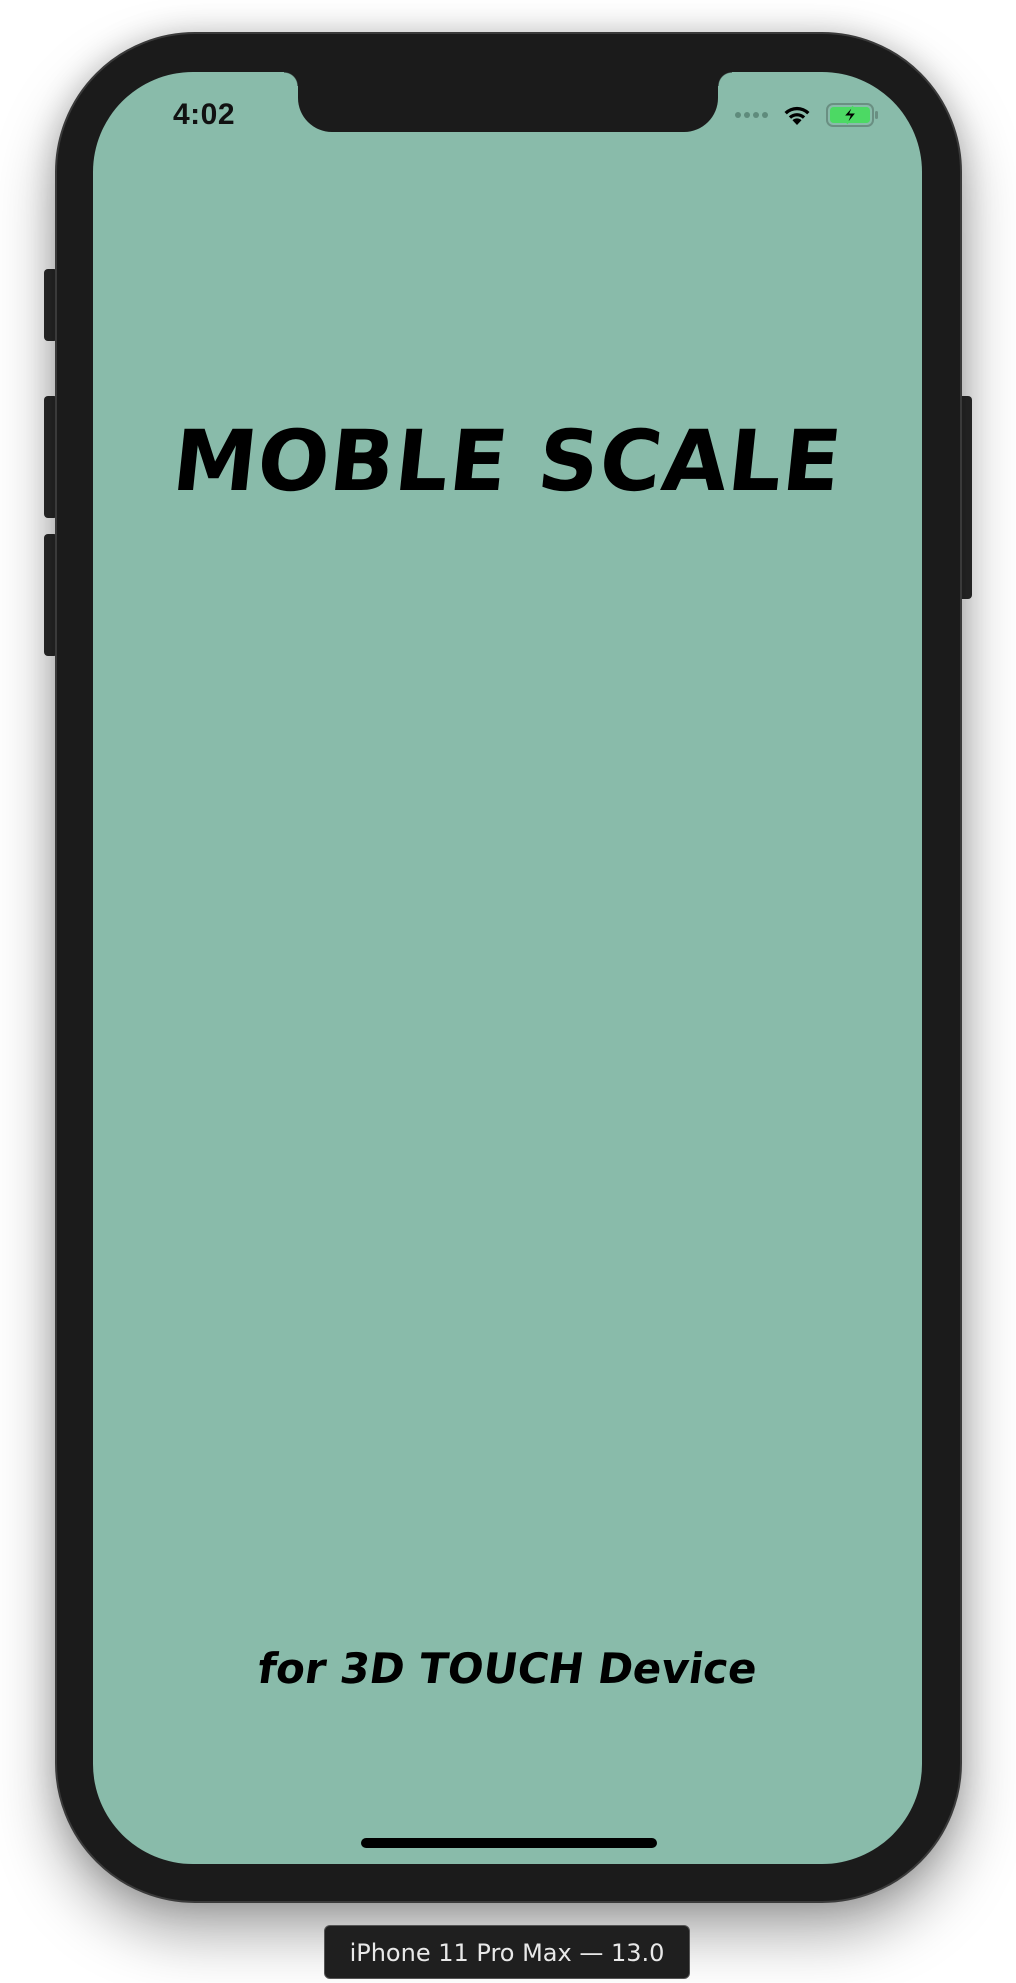 This screenshot has width=1016, height=1983. What do you see at coordinates (852, 115) in the screenshot?
I see `battery-charging-icon` at bounding box center [852, 115].